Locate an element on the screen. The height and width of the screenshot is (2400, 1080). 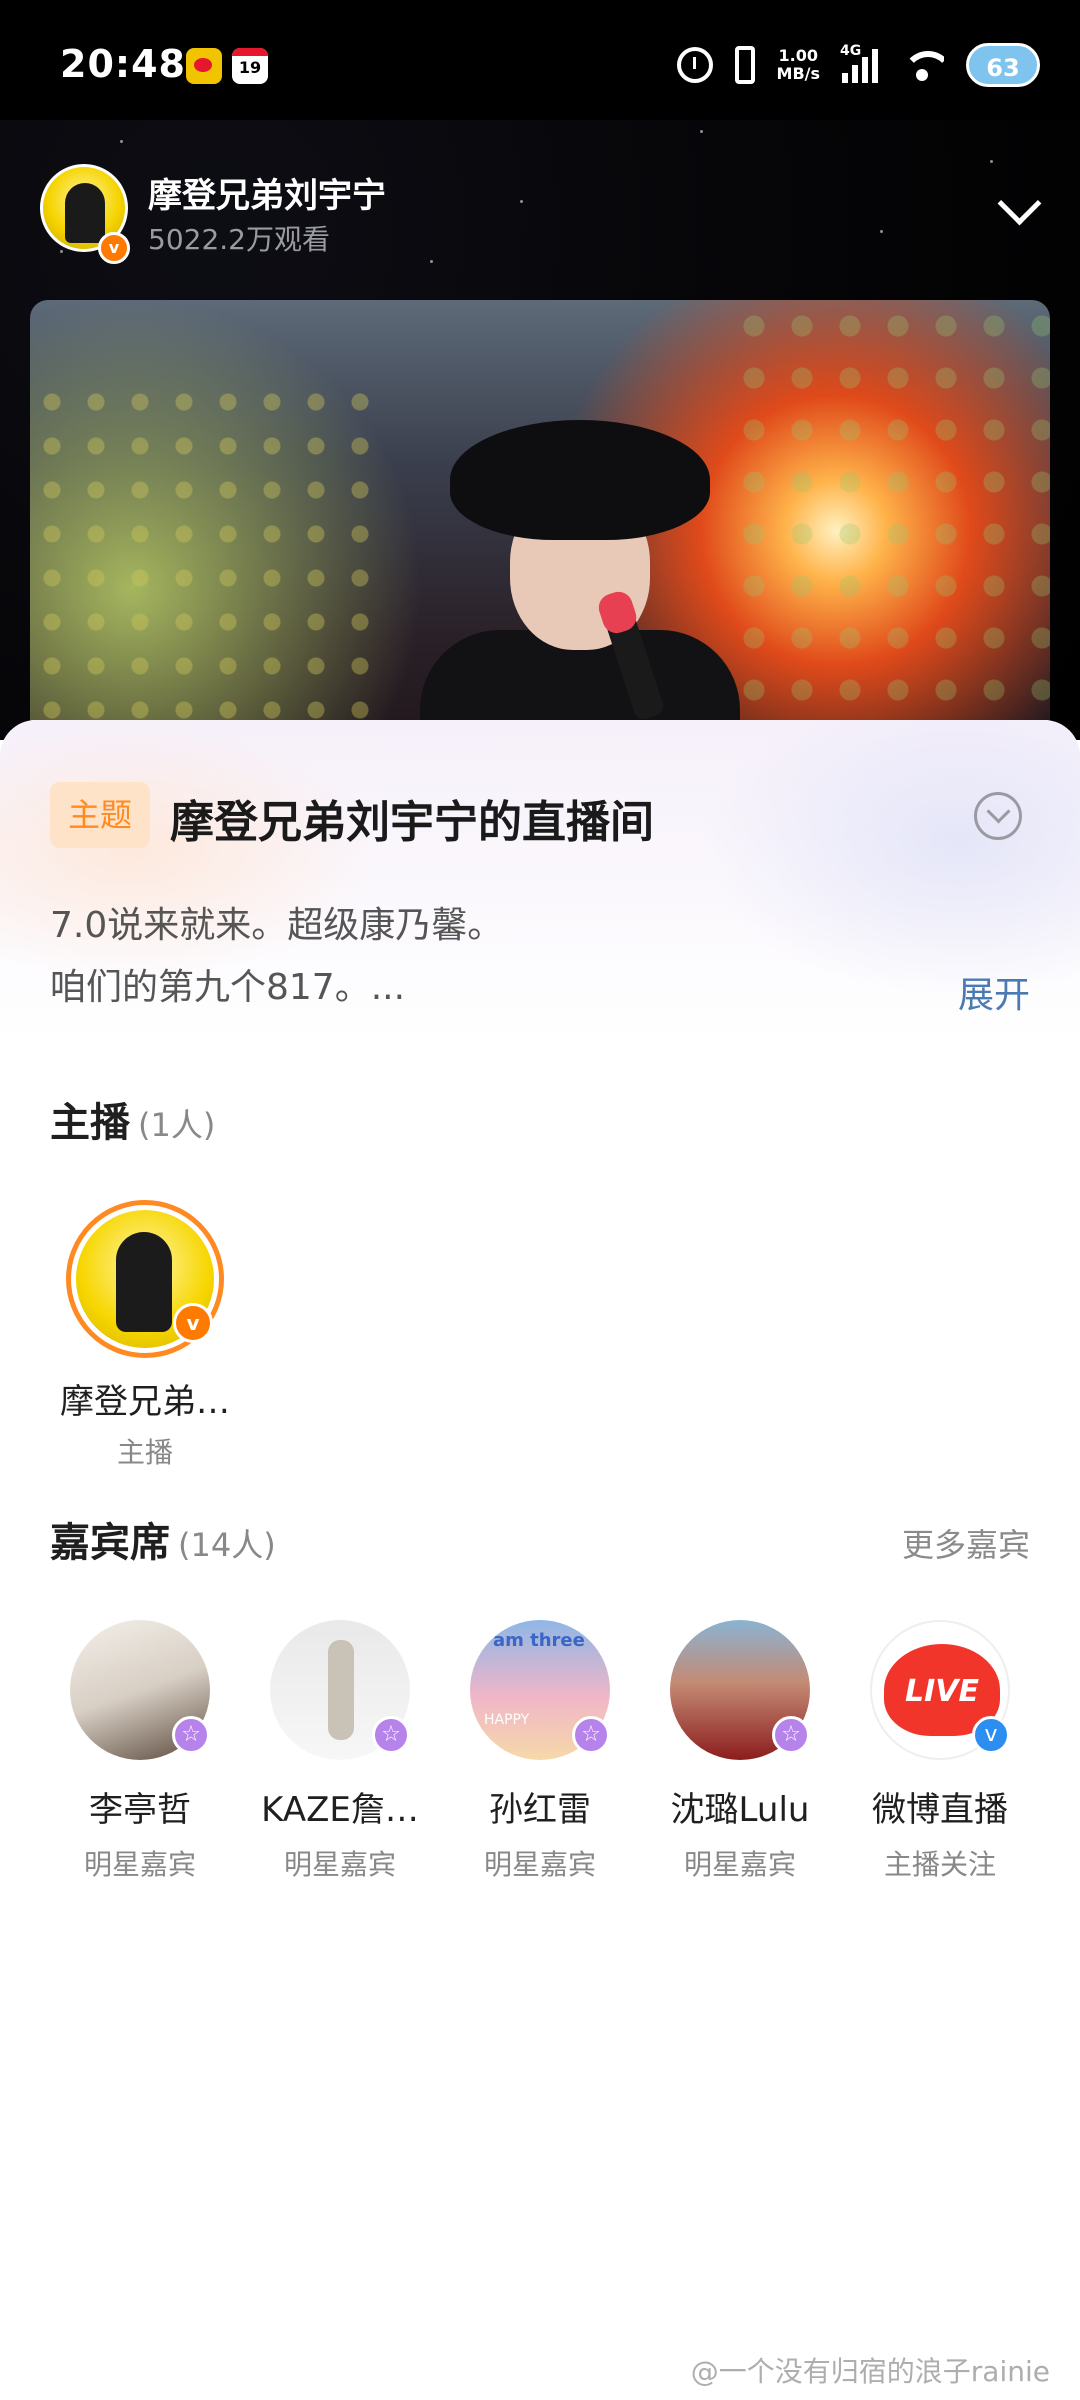
guest-item: ☆ KAZE詹… 明星嘉宾 is located at coordinates (340, 1751).